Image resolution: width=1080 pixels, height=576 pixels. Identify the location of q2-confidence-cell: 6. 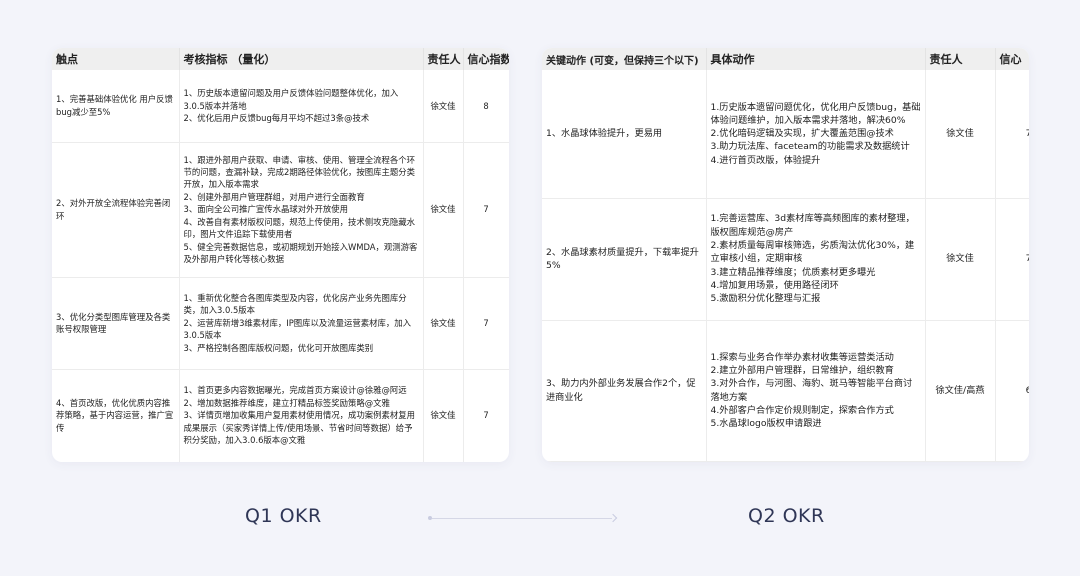
(1012, 391).